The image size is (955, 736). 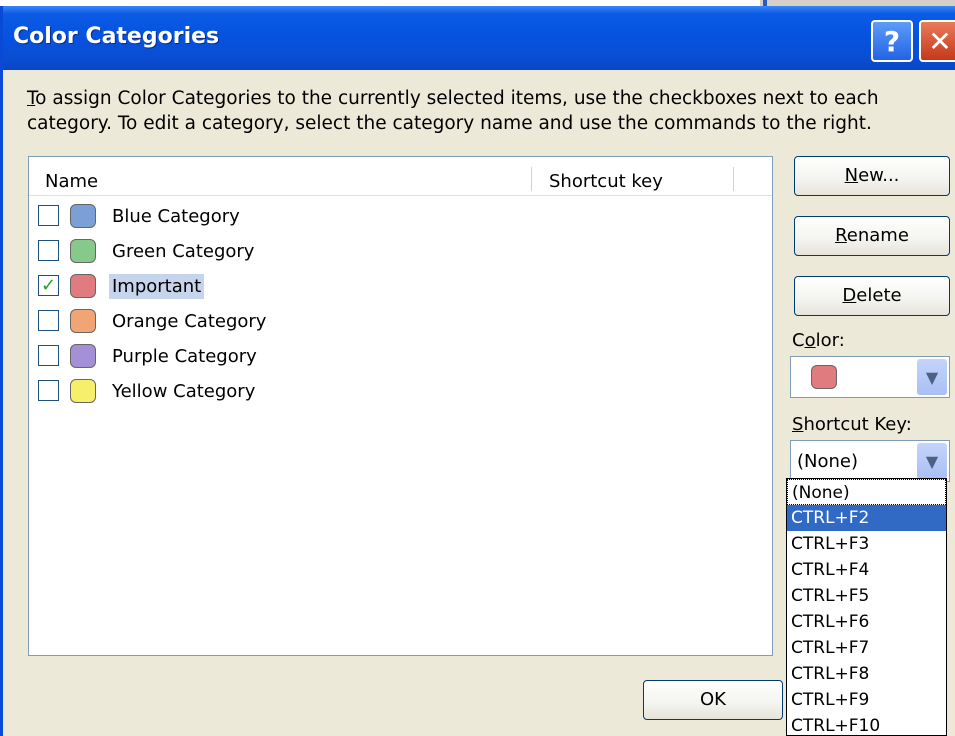 What do you see at coordinates (387, 323) in the screenshot?
I see `category-row-orange: Orange Category` at bounding box center [387, 323].